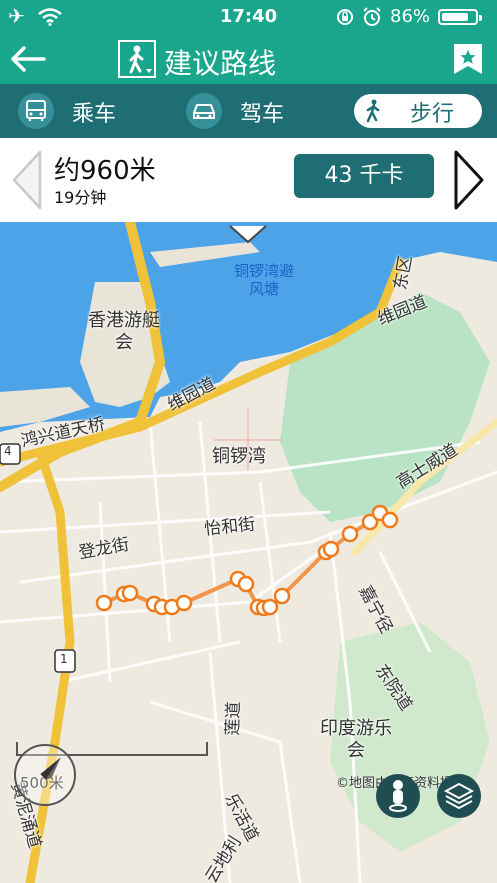 This screenshot has width=497, height=883. I want to click on tab-transit: 乘车, so click(78, 111).